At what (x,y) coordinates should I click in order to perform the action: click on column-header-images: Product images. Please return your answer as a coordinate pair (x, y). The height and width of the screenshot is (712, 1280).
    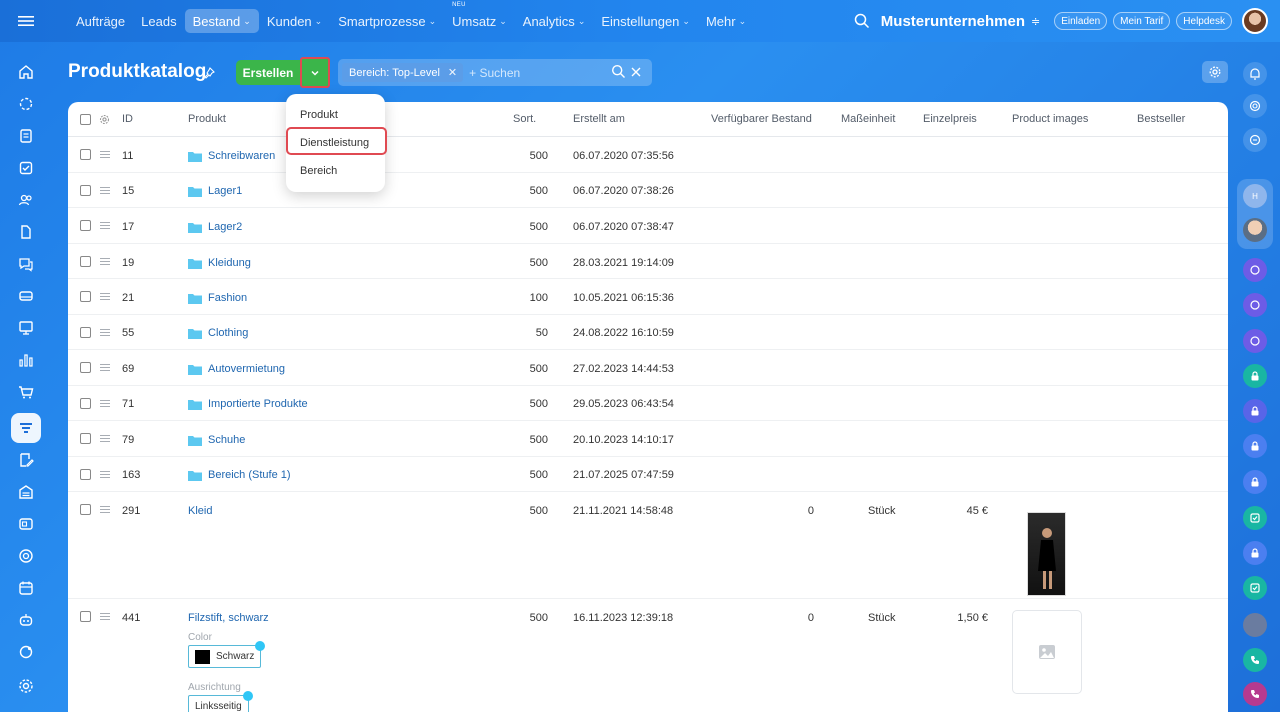
    Looking at the image, I should click on (1050, 119).